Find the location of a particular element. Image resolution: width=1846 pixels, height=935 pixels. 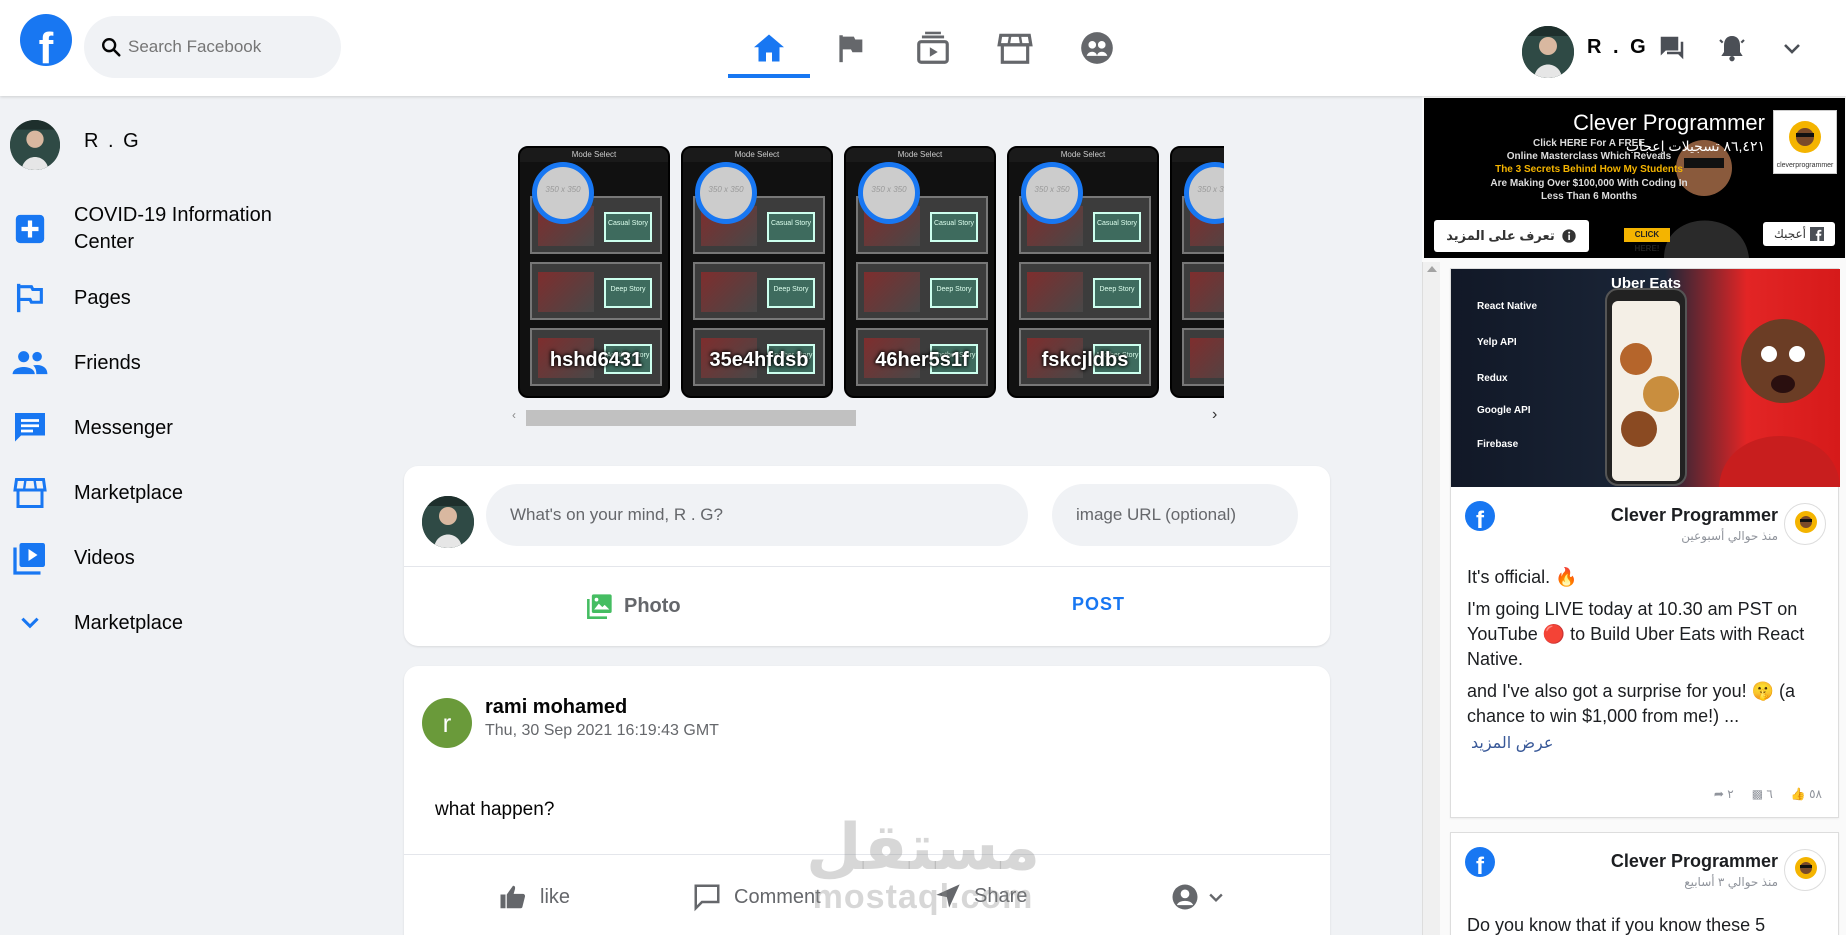

post-composer: Photo POST is located at coordinates (867, 556).